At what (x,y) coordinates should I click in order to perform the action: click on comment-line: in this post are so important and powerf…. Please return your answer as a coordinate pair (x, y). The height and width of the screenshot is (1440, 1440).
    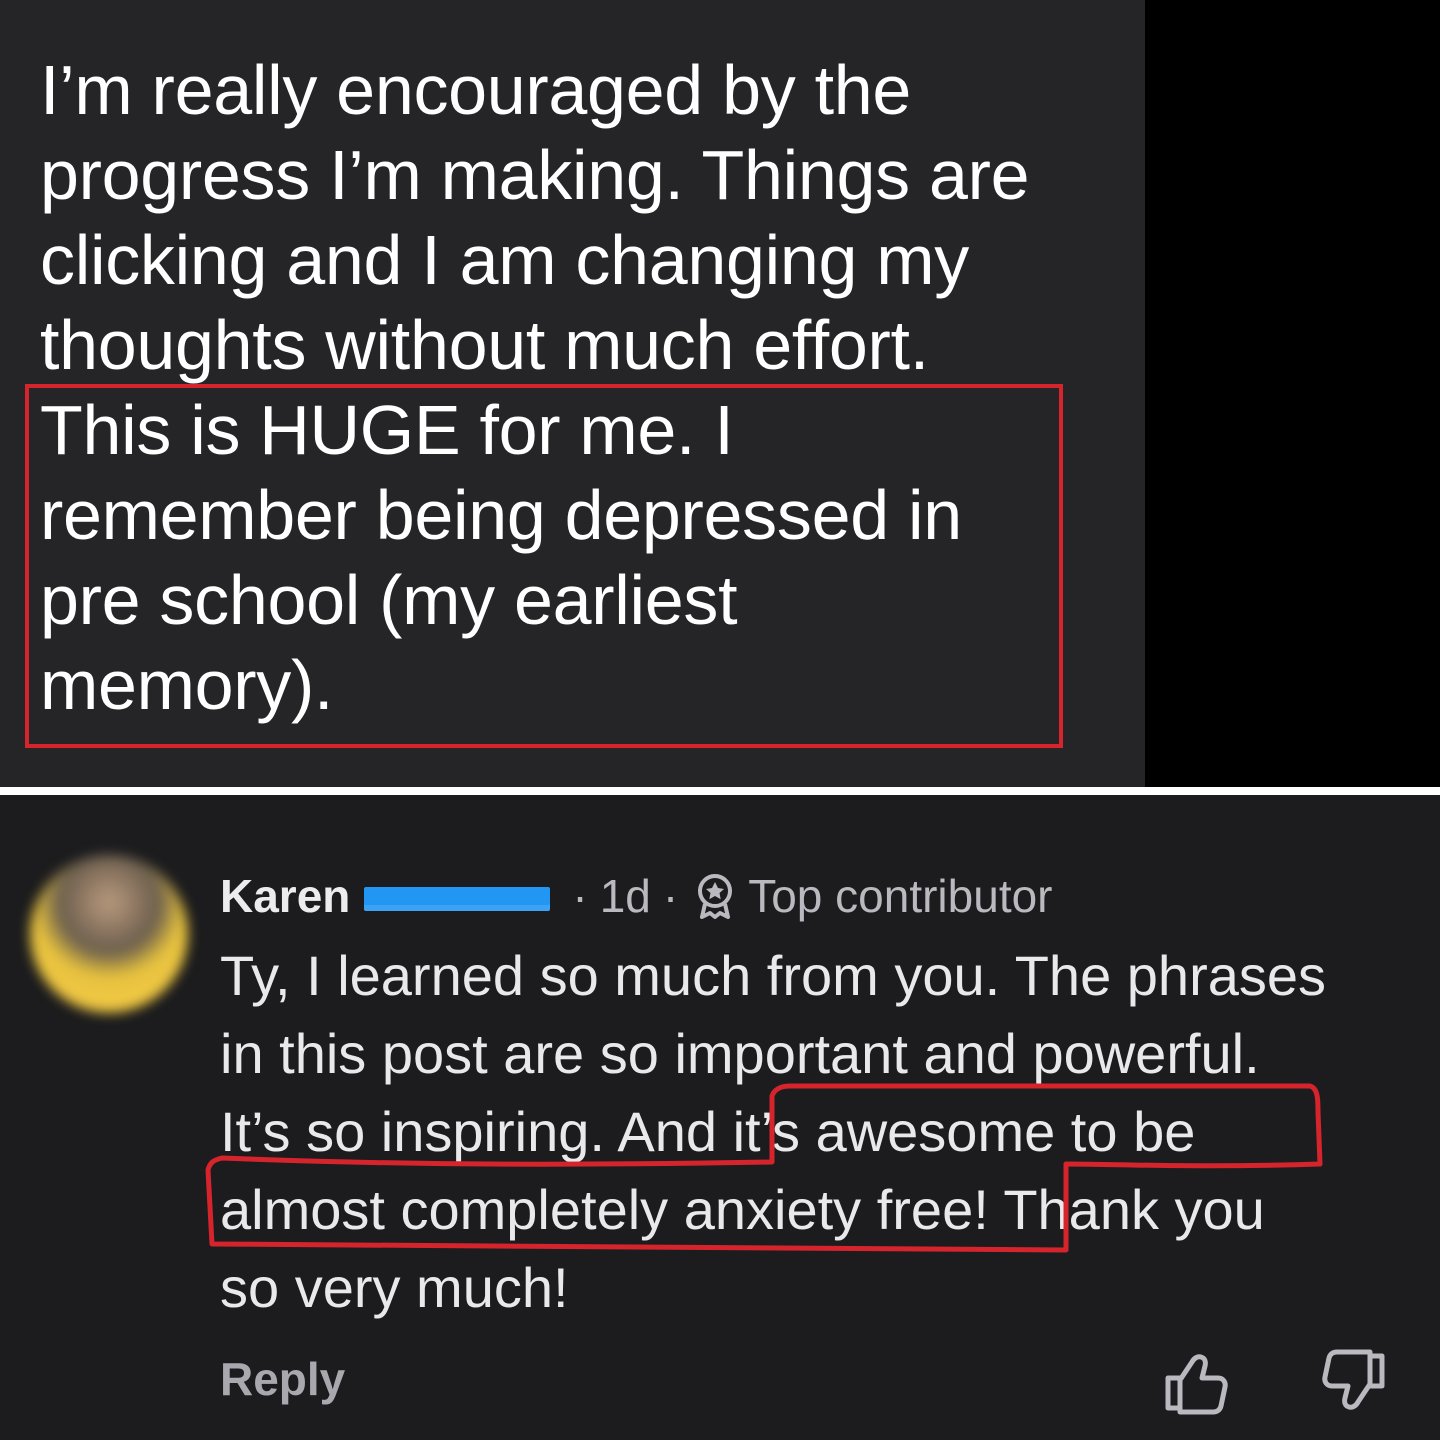
    Looking at the image, I should click on (740, 1053).